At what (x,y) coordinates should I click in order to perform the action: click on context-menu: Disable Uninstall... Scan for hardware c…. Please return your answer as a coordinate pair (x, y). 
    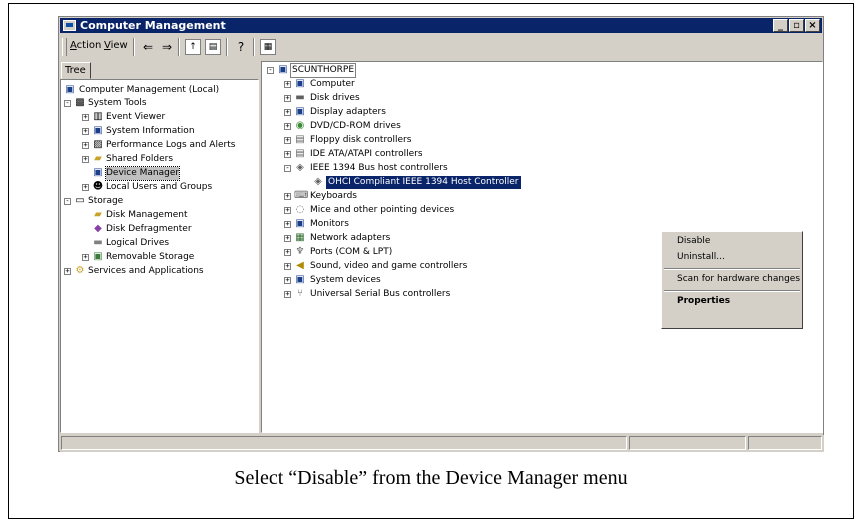
    Looking at the image, I should click on (732, 280).